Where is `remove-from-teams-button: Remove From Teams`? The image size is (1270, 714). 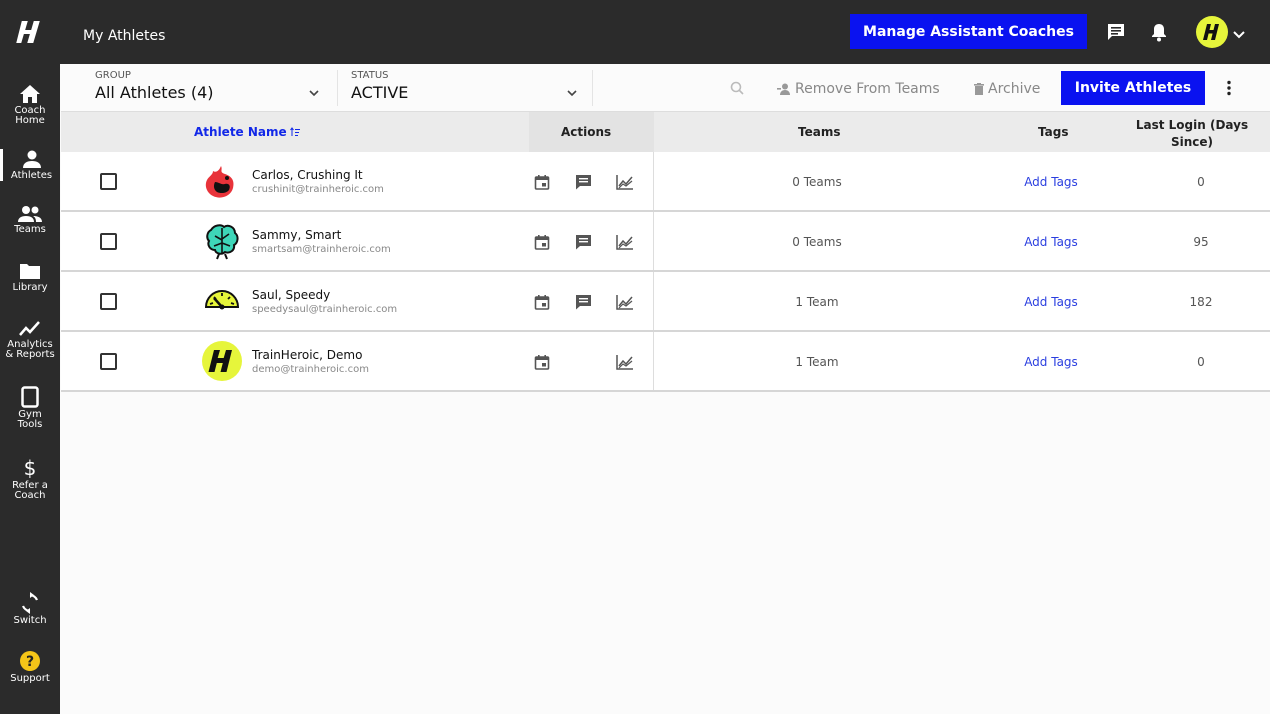 remove-from-teams-button: Remove From Teams is located at coordinates (858, 89).